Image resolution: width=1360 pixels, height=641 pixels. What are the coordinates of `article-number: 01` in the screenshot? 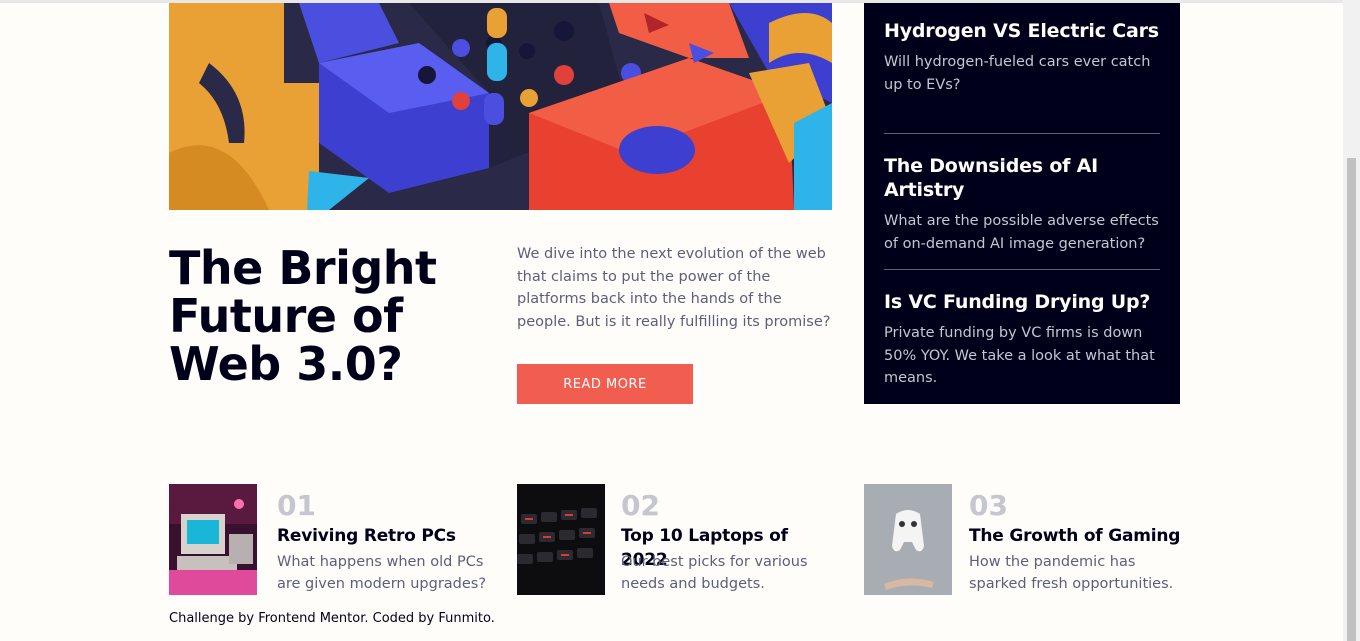 It's located at (296, 505).